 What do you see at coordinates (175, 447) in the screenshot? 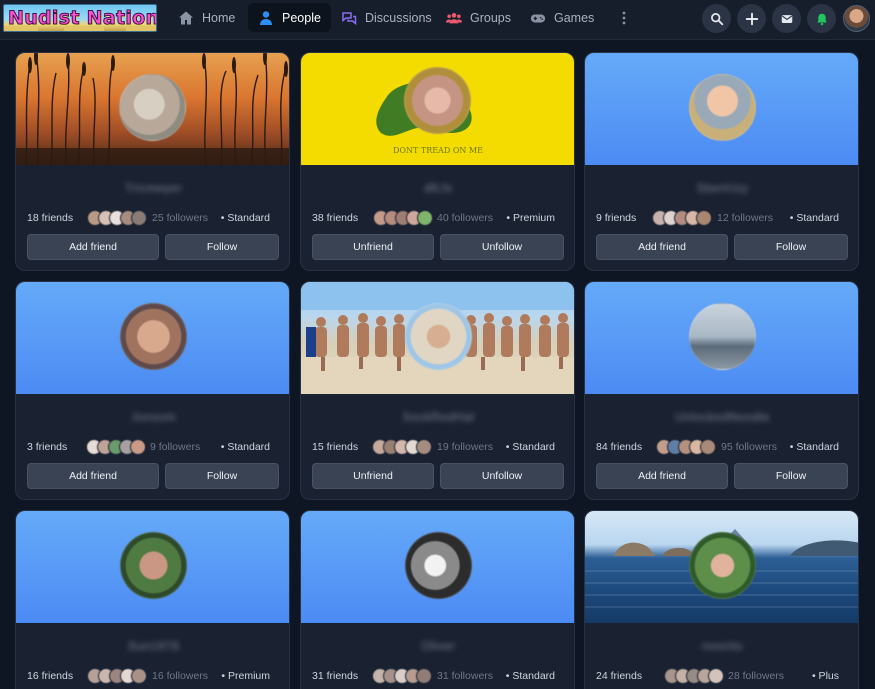
I see `followers-count: 9 followers` at bounding box center [175, 447].